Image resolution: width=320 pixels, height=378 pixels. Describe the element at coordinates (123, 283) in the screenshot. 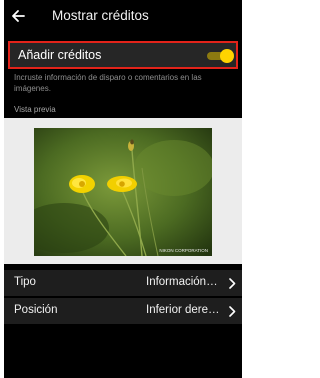

I see `setting-row-tipo: Tipo Información de disparo` at that location.